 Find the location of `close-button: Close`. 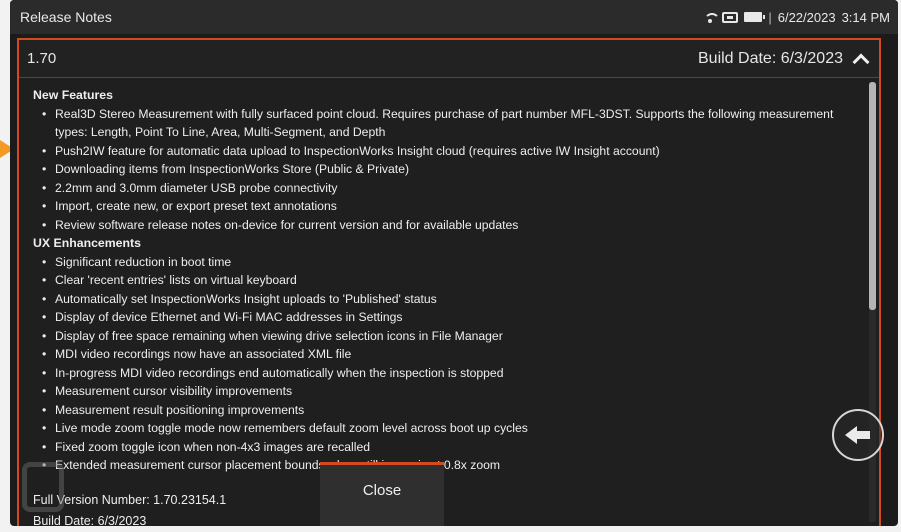

close-button: Close is located at coordinates (382, 494).